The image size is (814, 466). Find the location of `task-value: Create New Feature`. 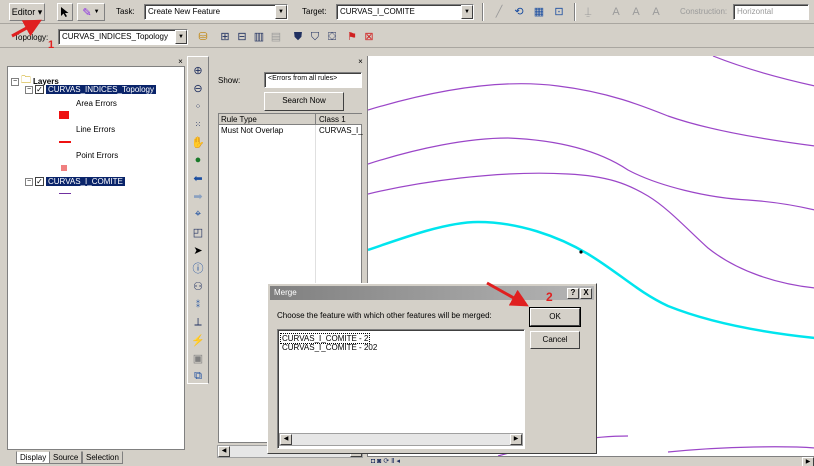

task-value: Create New Feature is located at coordinates (184, 11).